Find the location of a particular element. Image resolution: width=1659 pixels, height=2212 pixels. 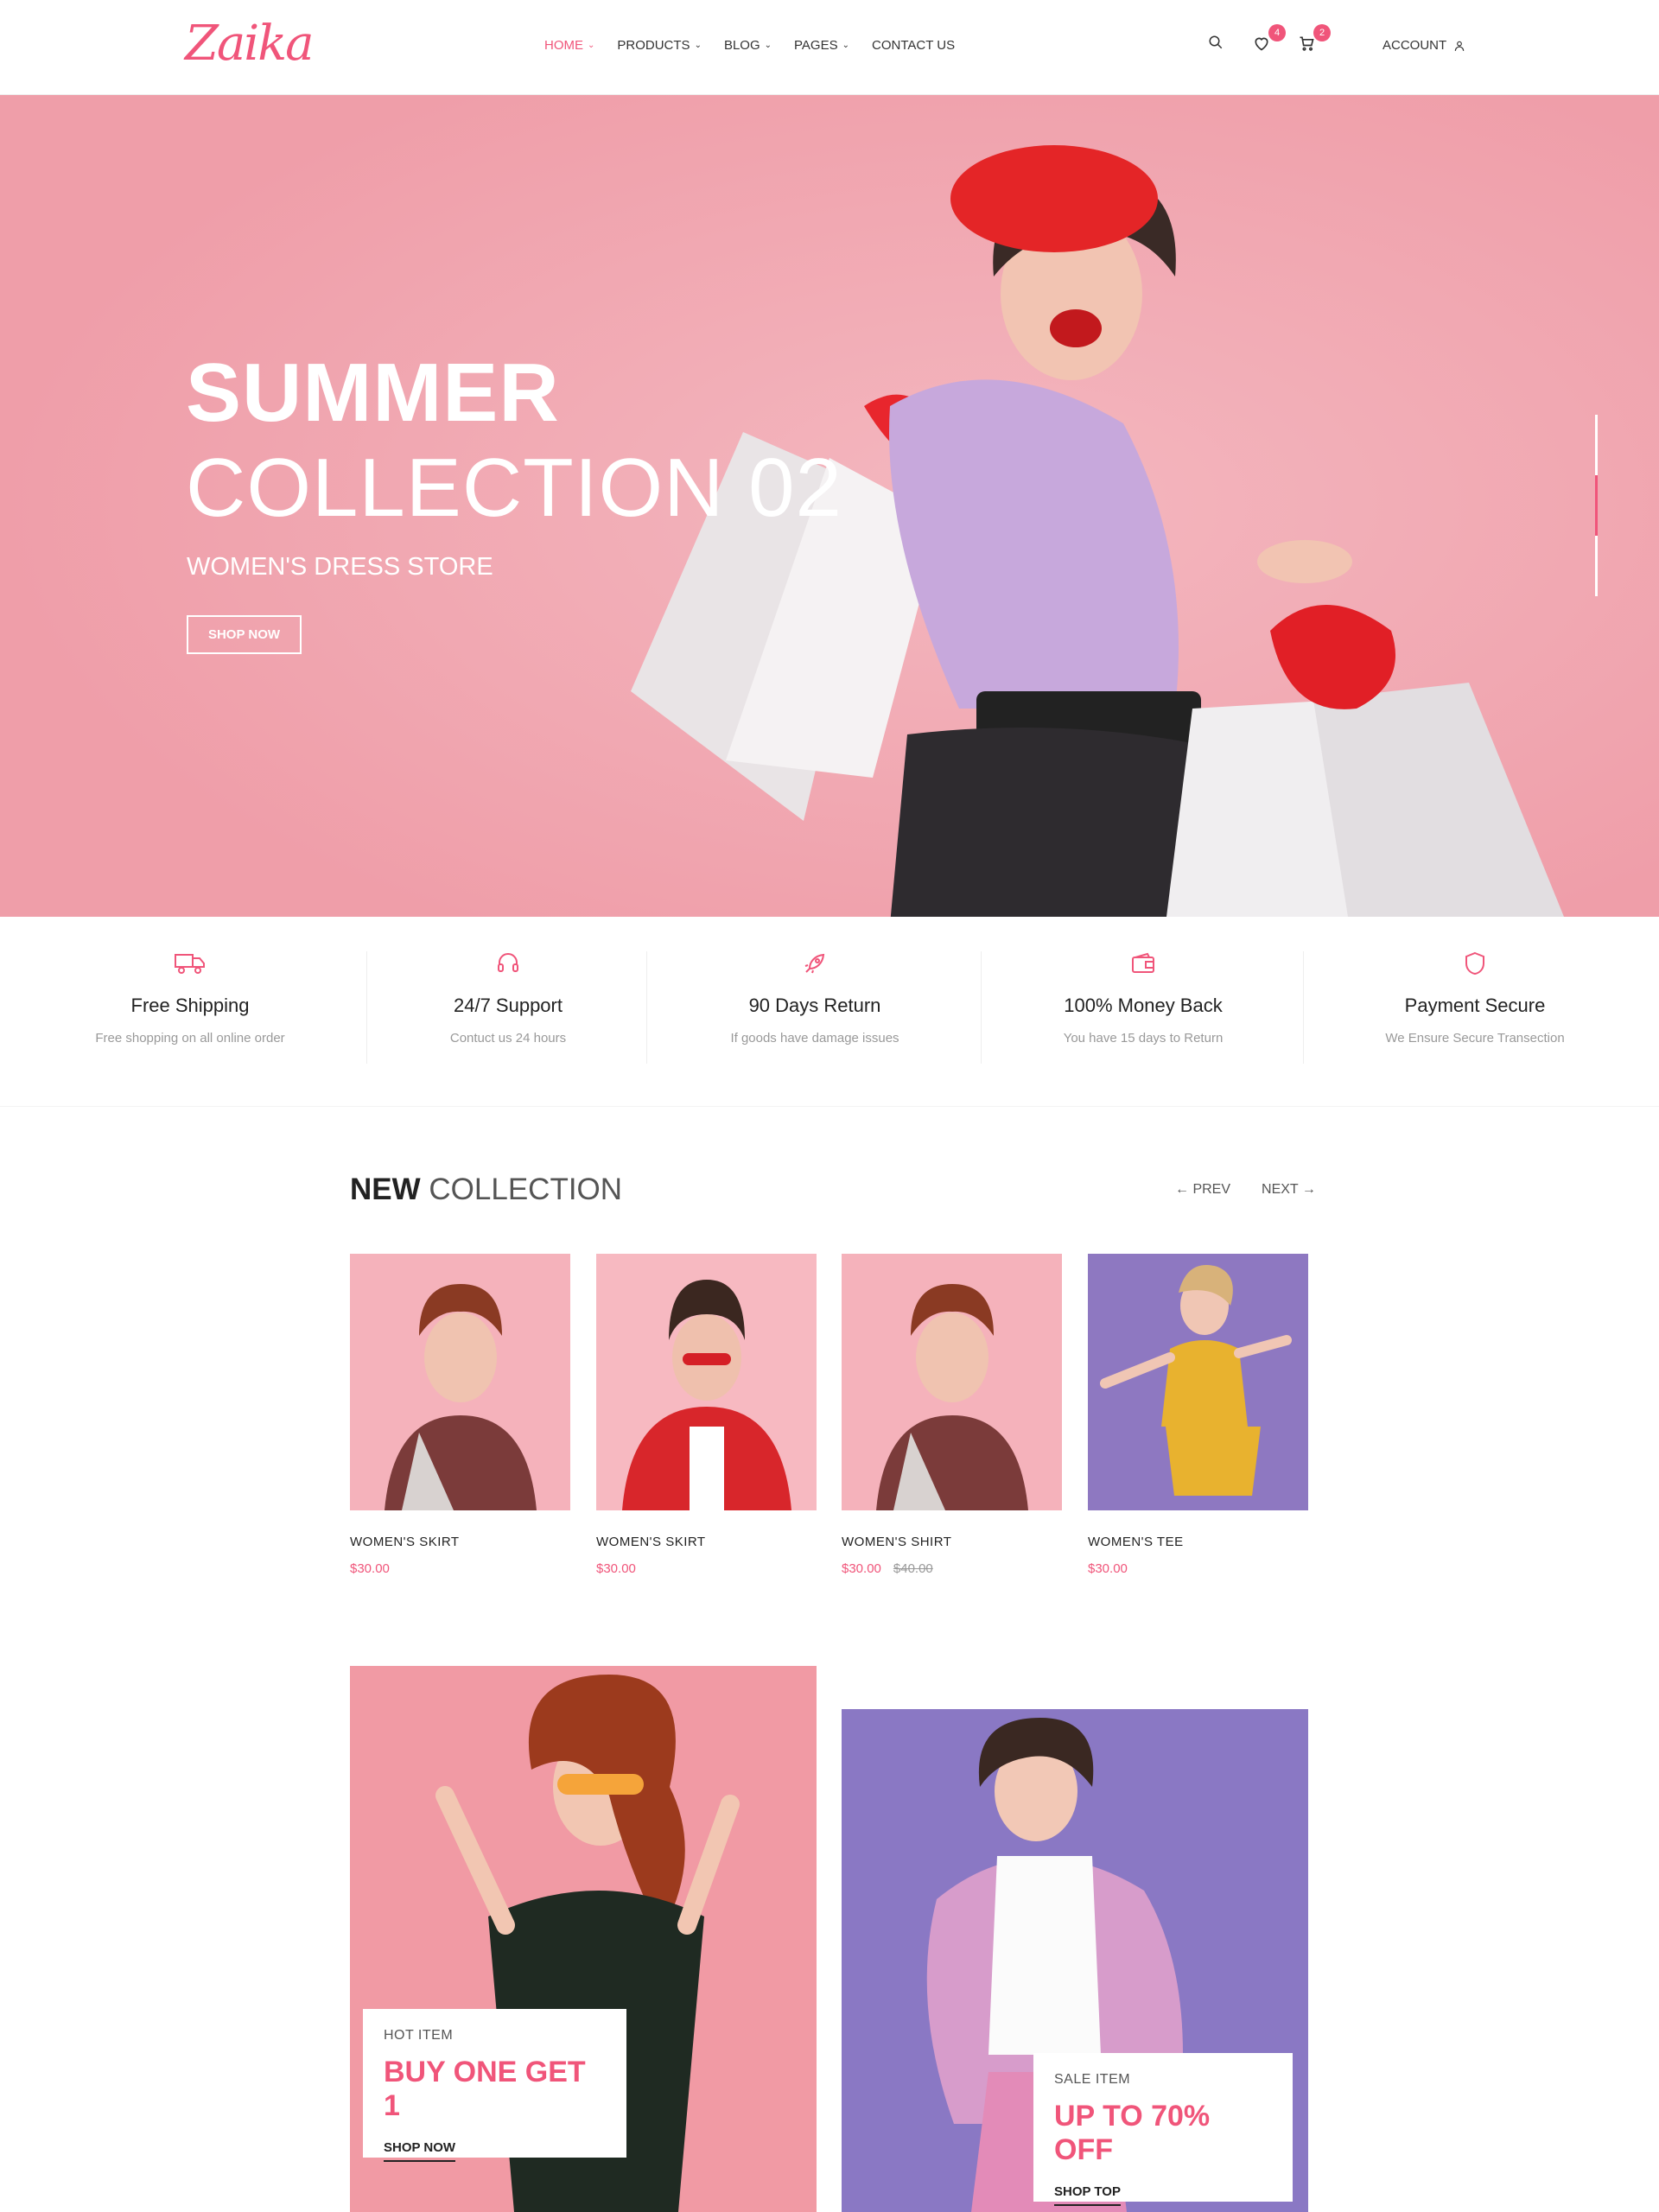

promo-tag: HOT ITEM is located at coordinates (419, 2035).